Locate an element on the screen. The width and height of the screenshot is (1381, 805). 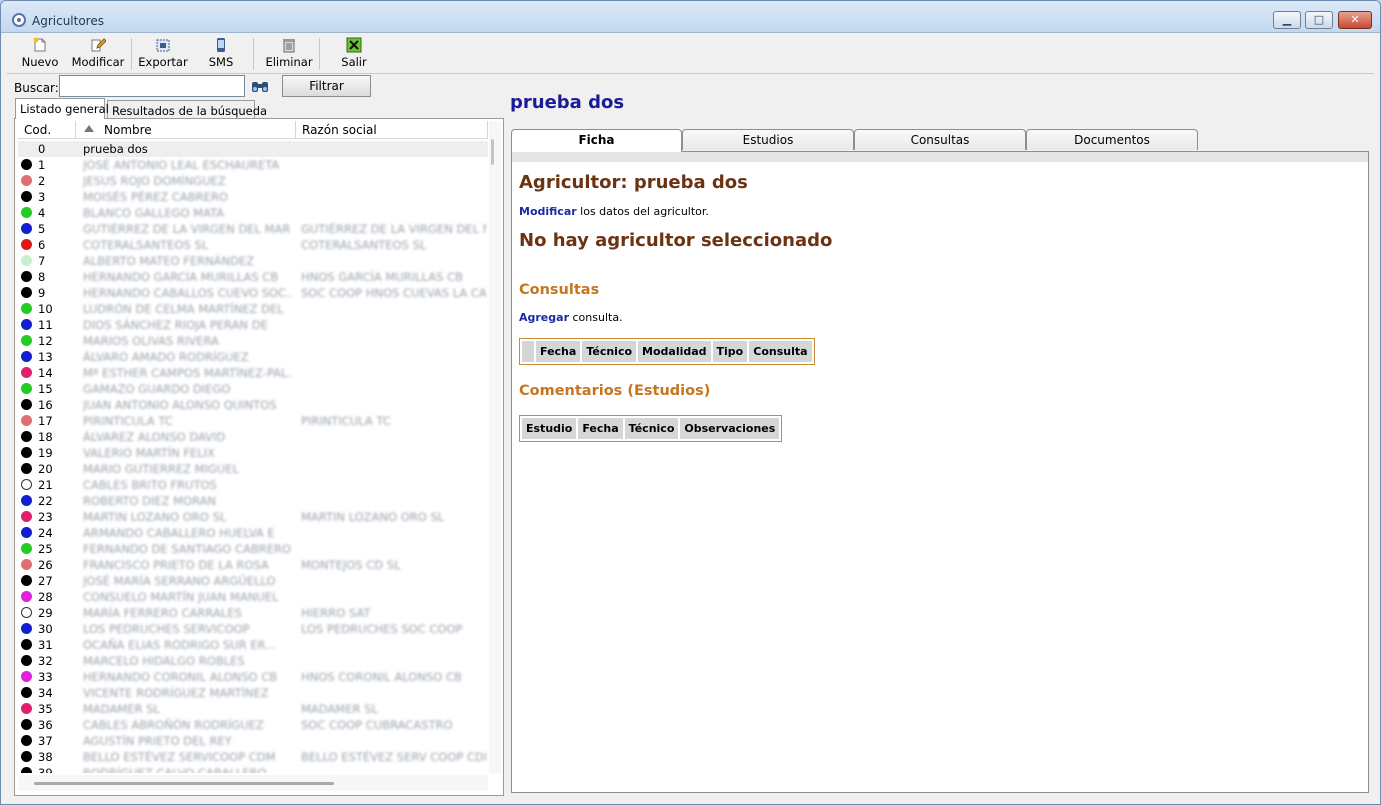
list-item: 16 JUAN ANTONIO ALONSO QUINTOS is located at coordinates (253, 405).